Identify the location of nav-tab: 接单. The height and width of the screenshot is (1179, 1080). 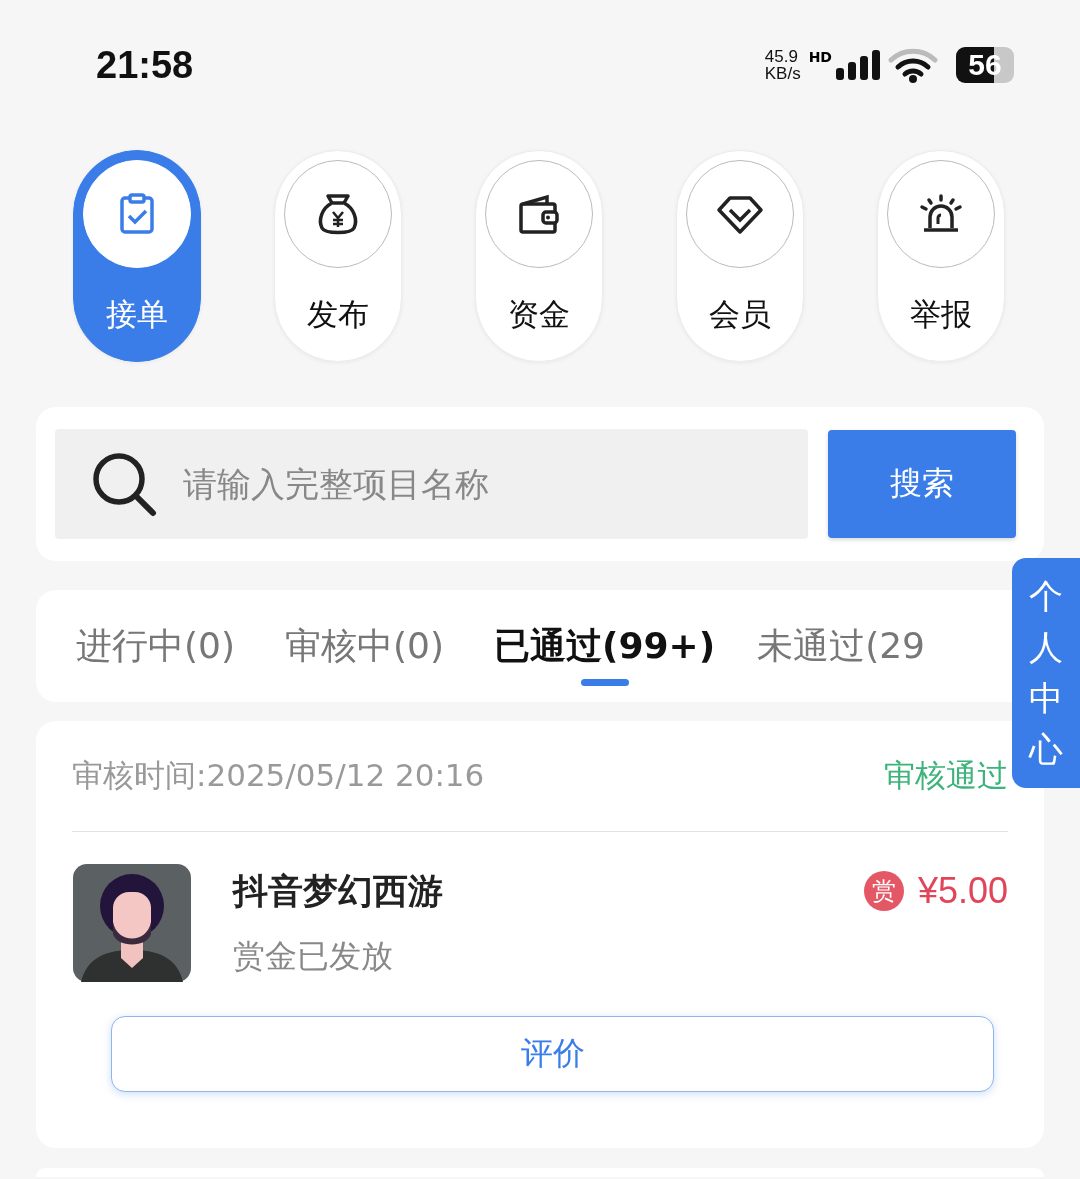
(137, 256).